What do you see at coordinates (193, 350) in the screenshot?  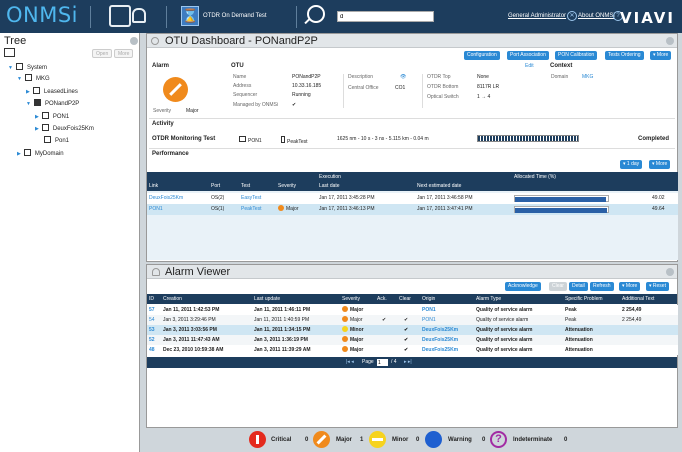 I see `creation-cell: Dec 23, 2010 10:59:38 AM` at bounding box center [193, 350].